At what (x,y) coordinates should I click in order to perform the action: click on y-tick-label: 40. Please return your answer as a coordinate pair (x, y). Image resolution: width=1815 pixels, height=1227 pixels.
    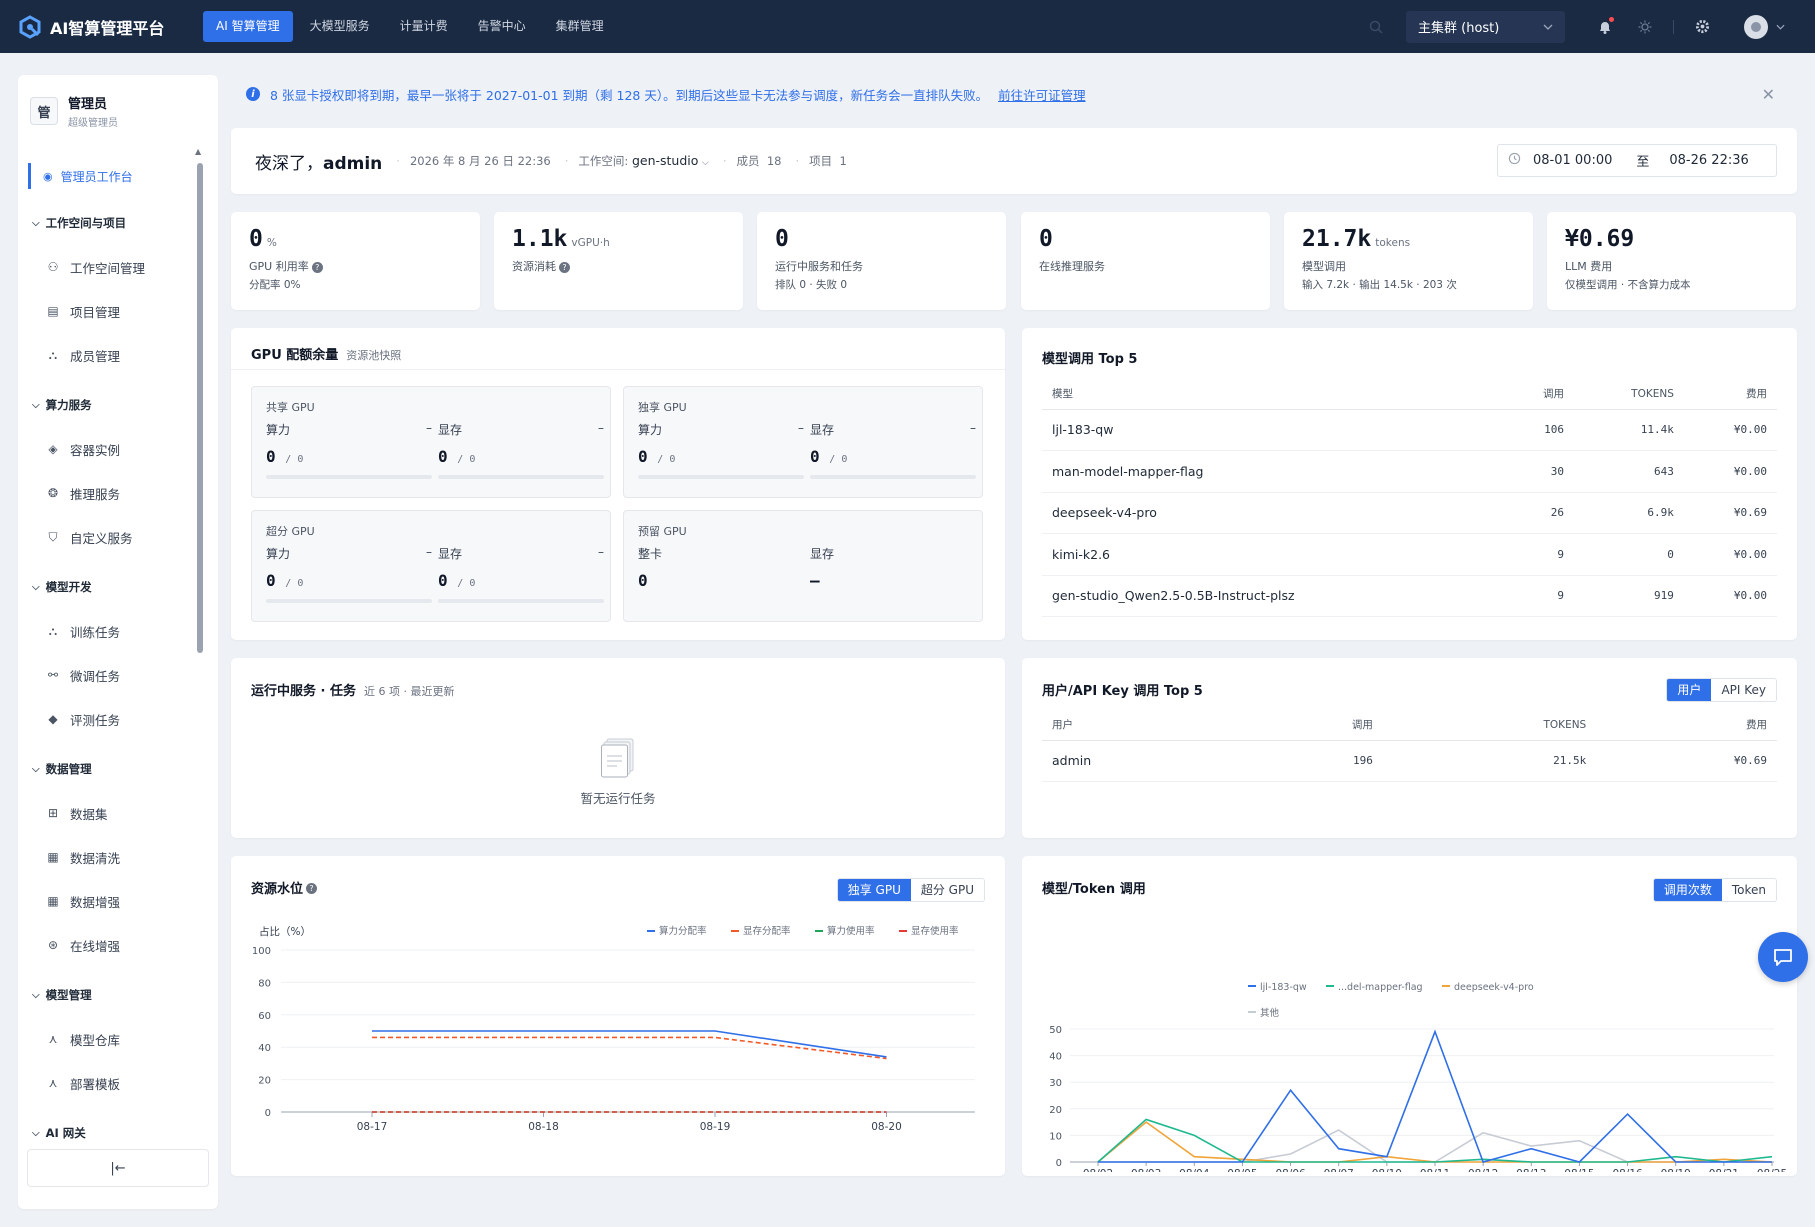
    Looking at the image, I should click on (1055, 1057).